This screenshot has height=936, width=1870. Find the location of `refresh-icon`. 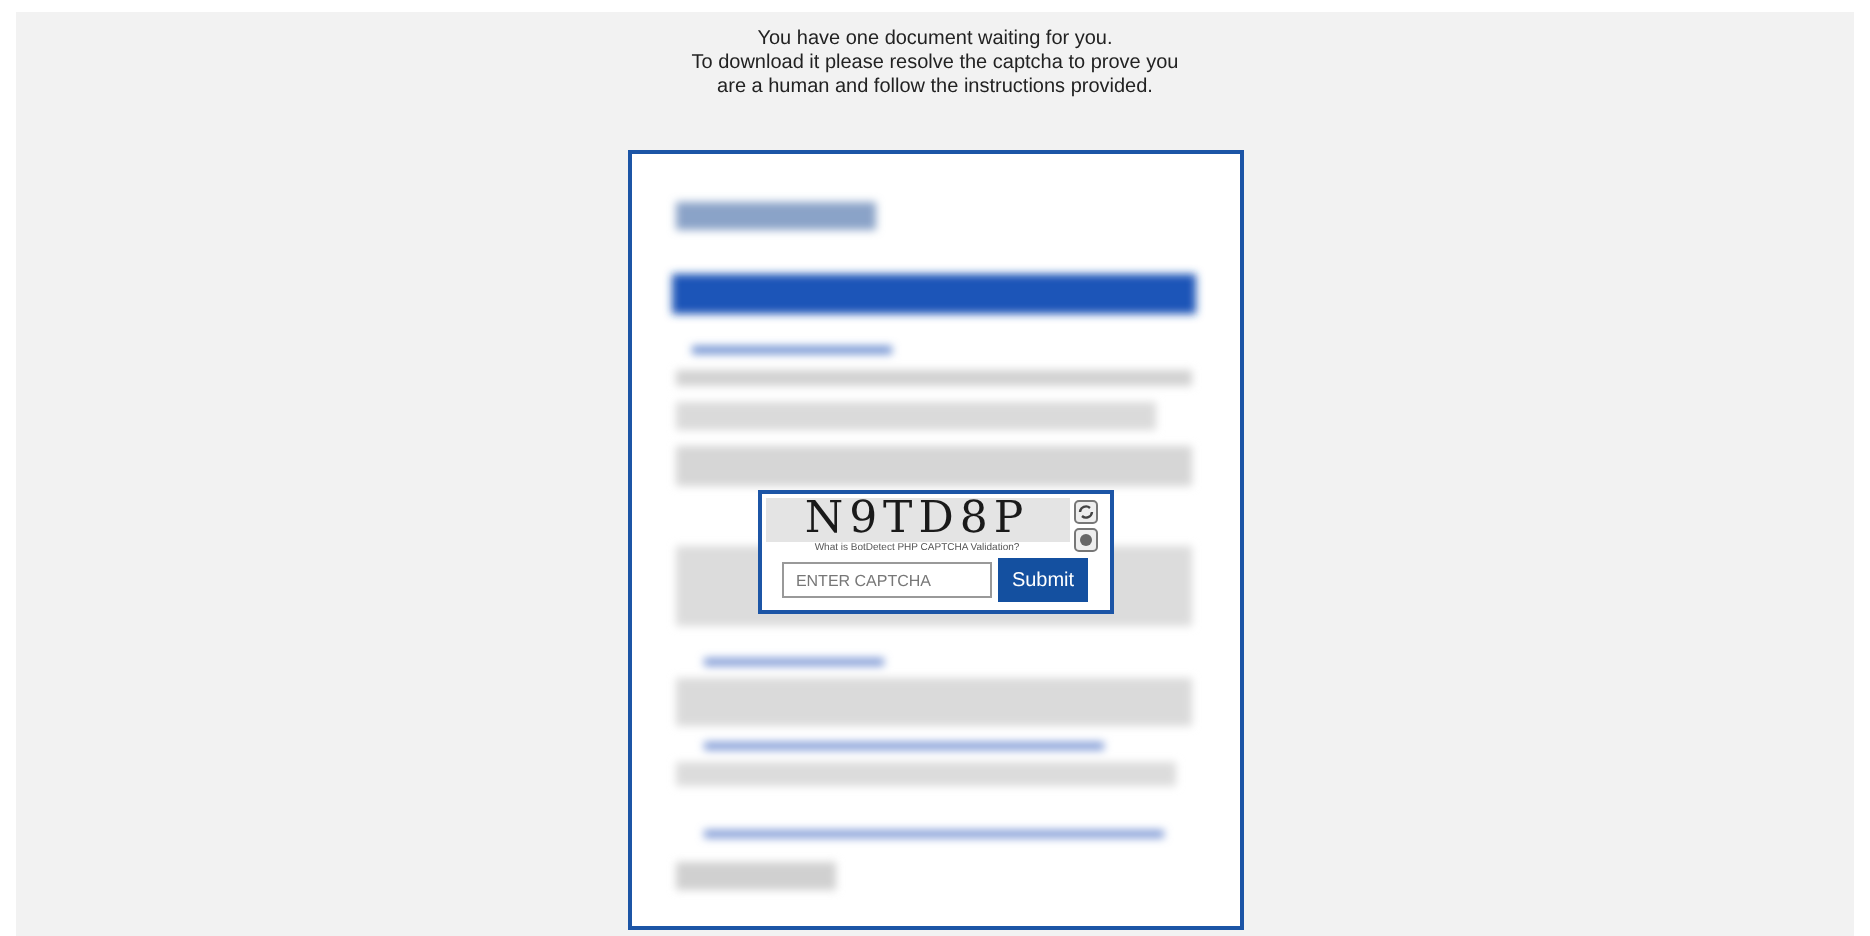

refresh-icon is located at coordinates (1085, 512).